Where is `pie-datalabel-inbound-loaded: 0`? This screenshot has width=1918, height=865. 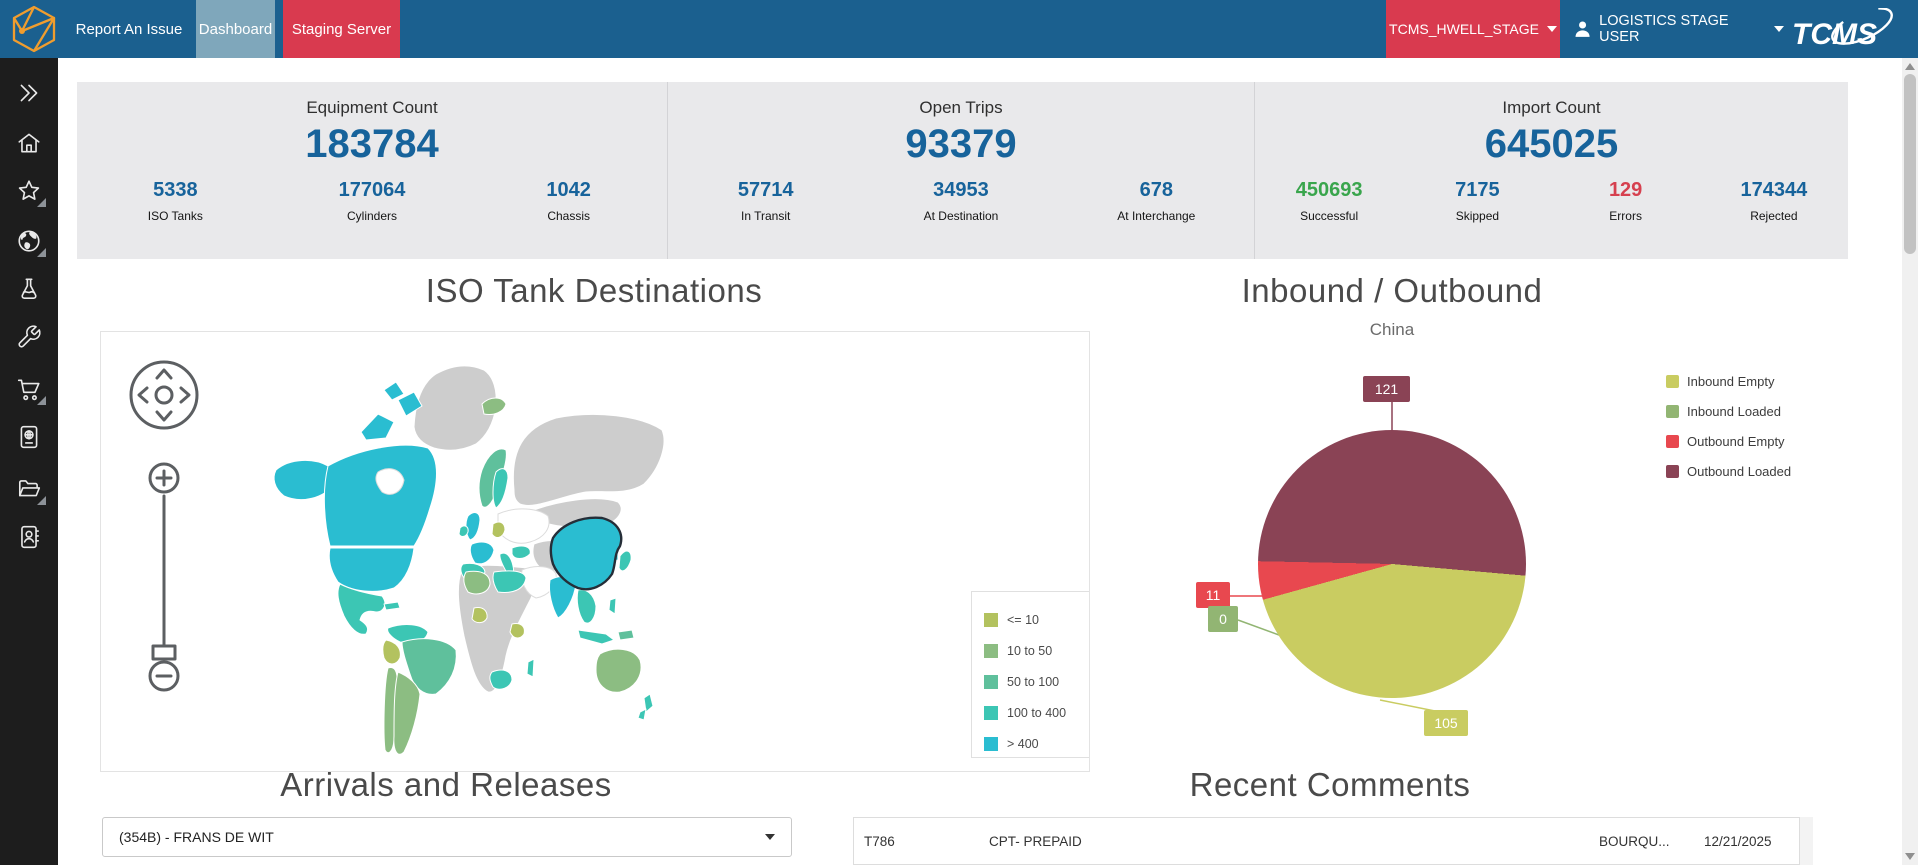 pie-datalabel-inbound-loaded: 0 is located at coordinates (1223, 619).